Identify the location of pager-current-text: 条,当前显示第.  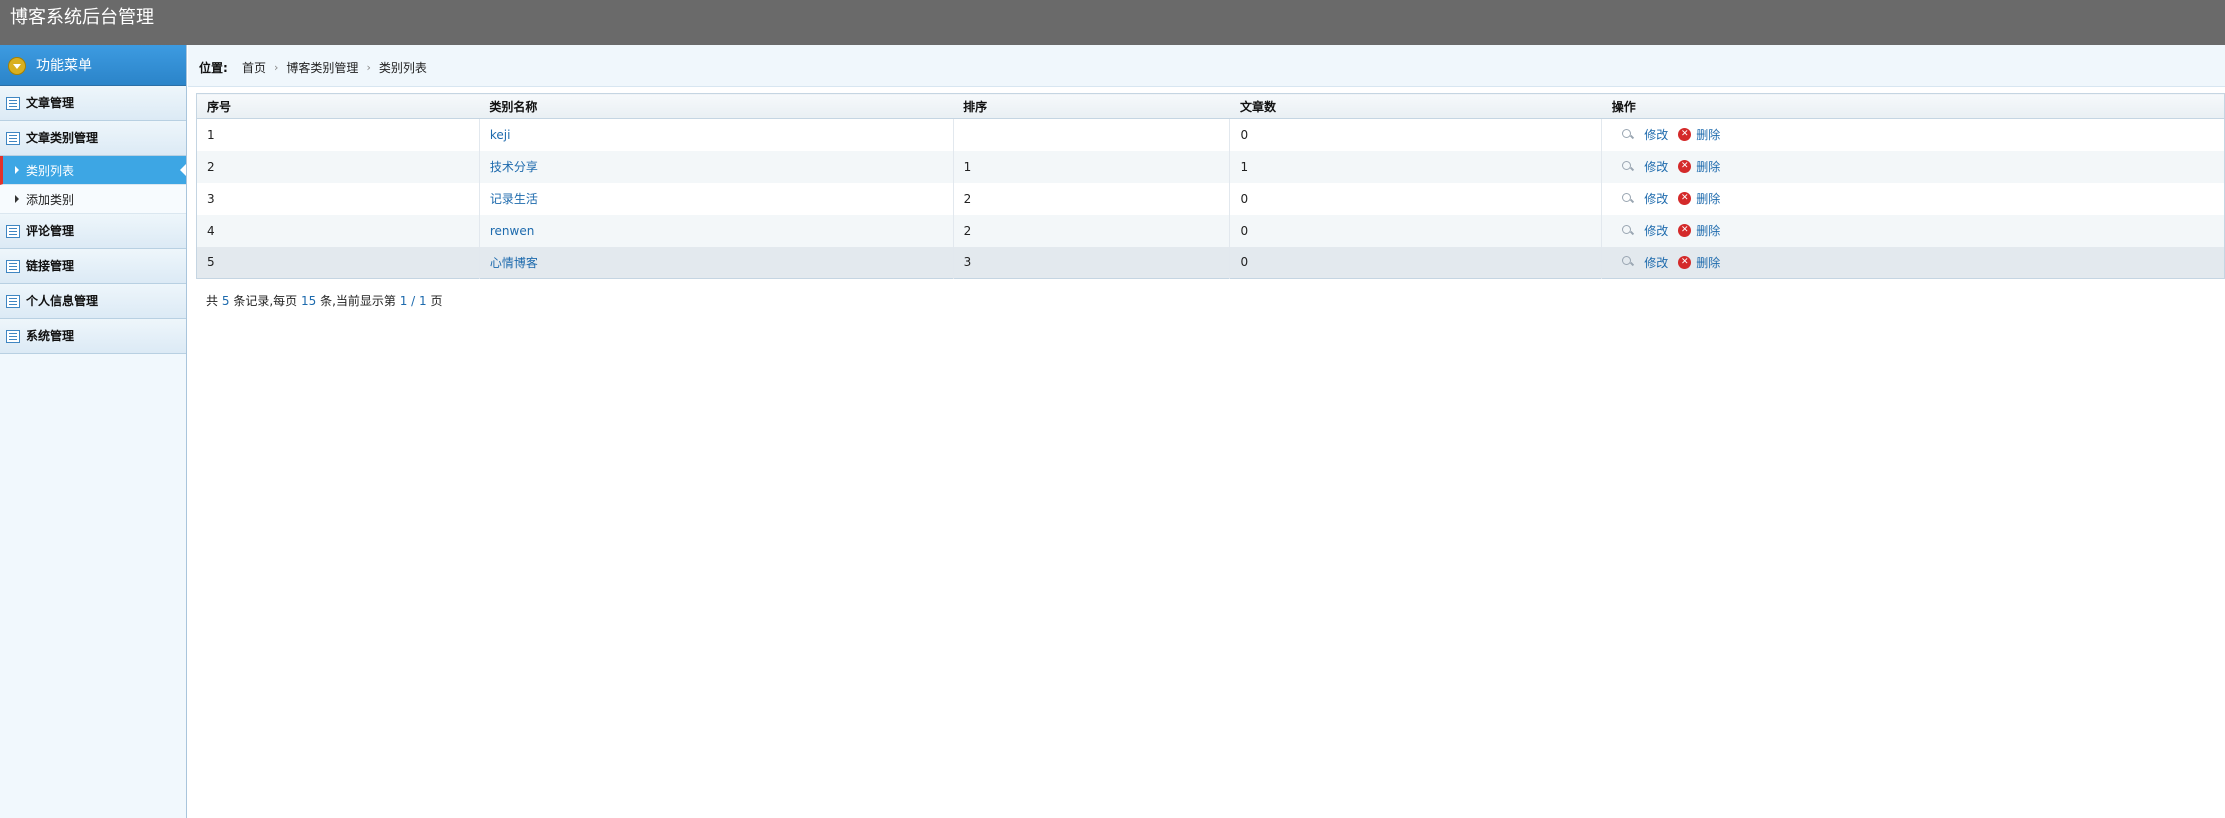
(358, 301).